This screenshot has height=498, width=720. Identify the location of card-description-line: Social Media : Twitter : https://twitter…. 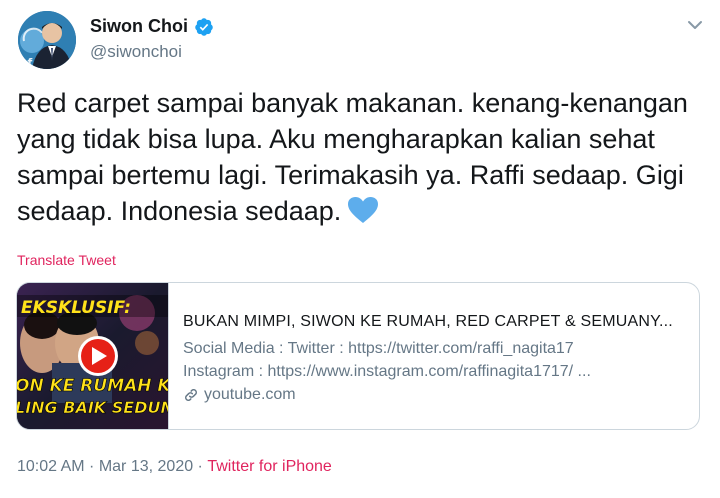
(378, 348).